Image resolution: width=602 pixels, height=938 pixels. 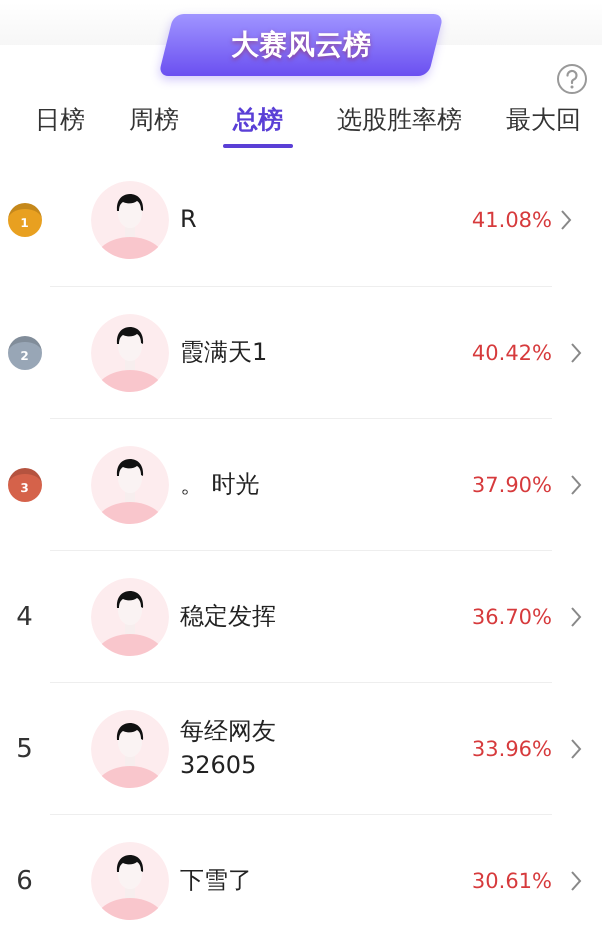 What do you see at coordinates (543, 119) in the screenshot?
I see `tab: 最大回` at bounding box center [543, 119].